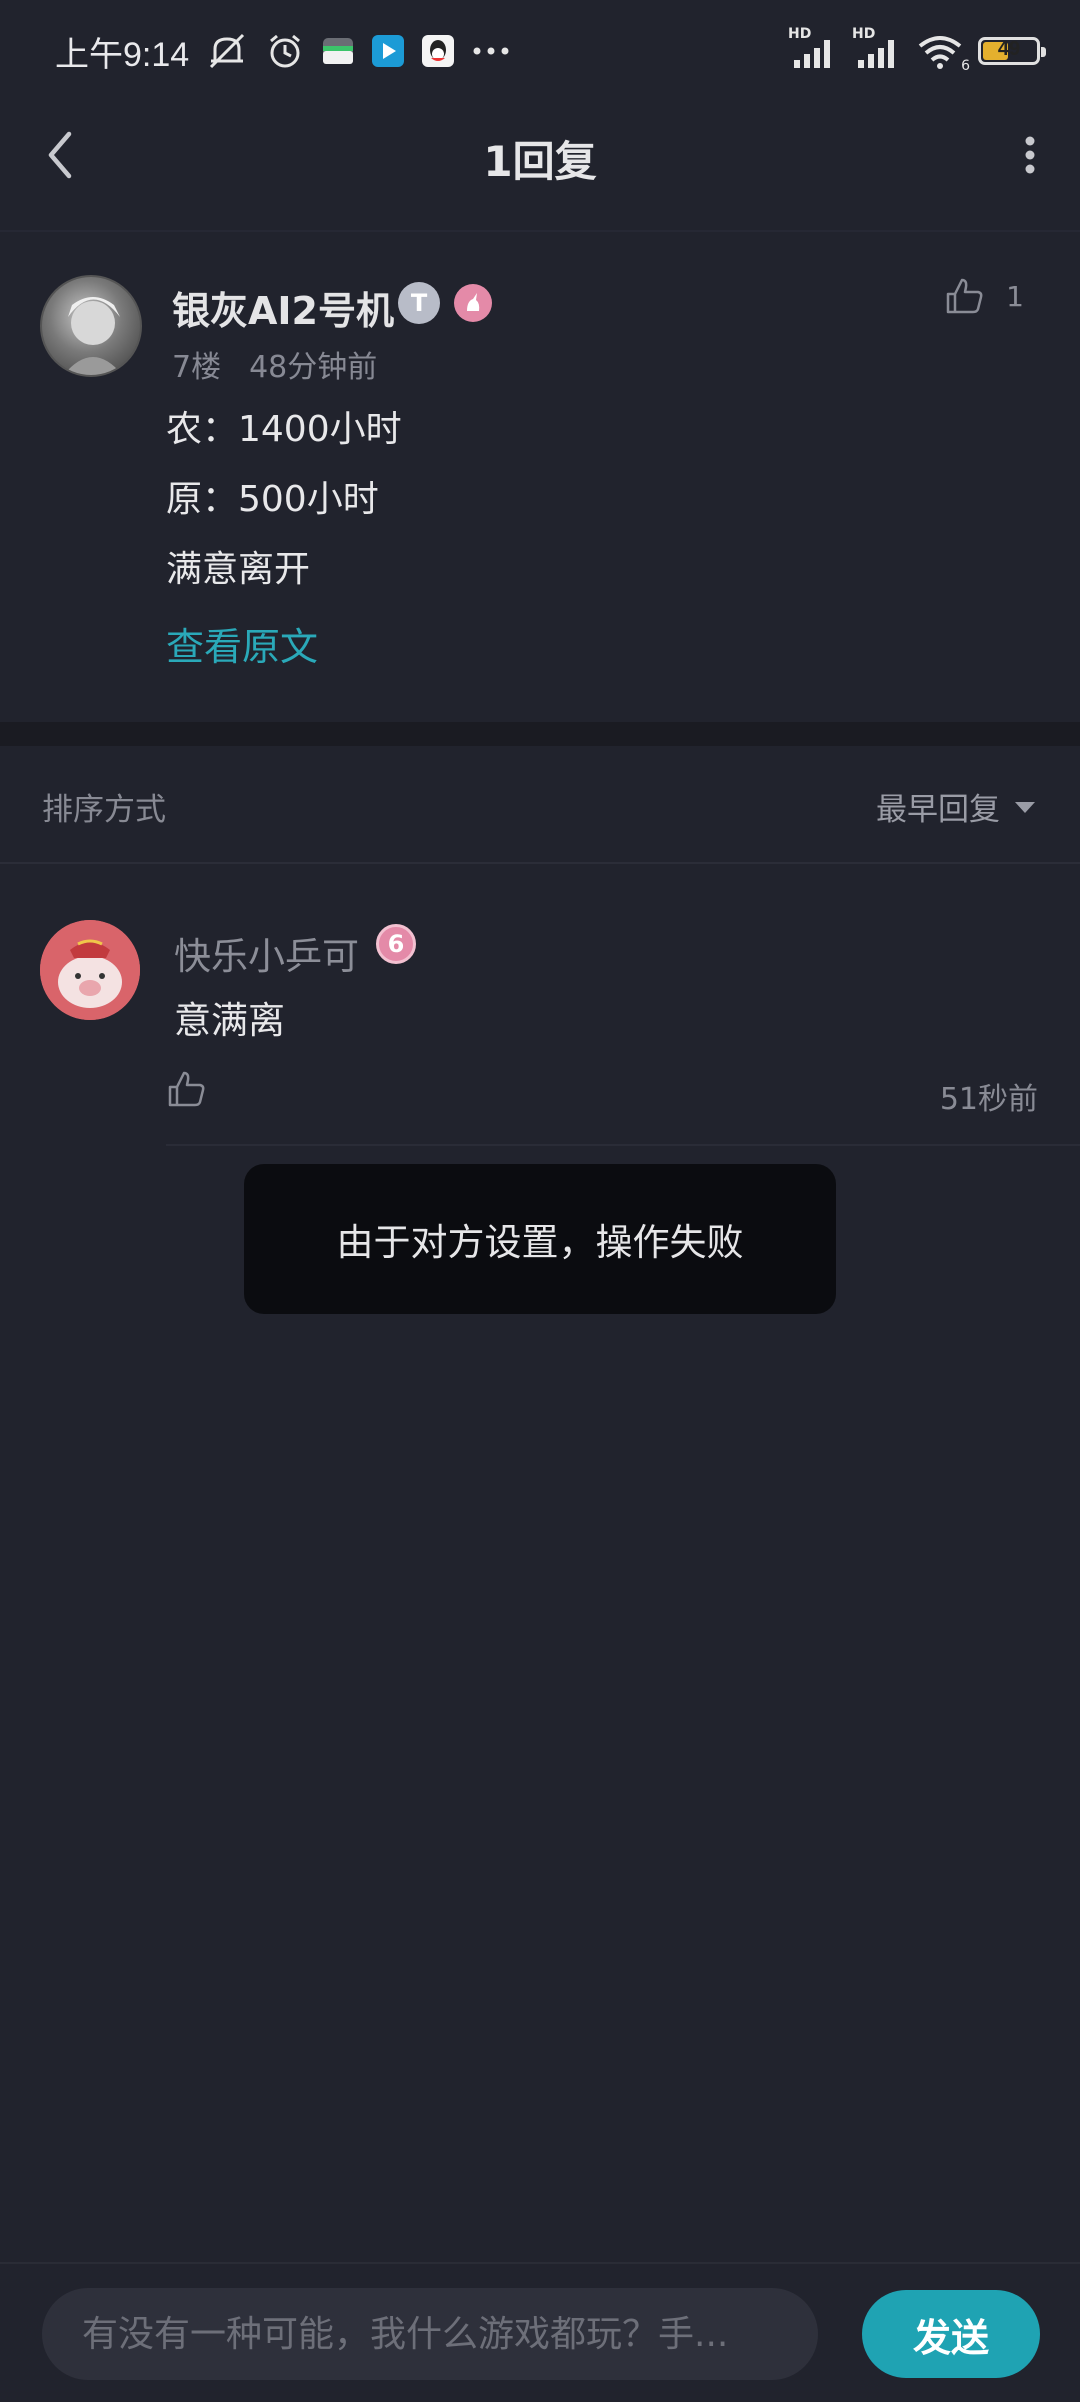 This screenshot has height=2402, width=1080. What do you see at coordinates (227, 51) in the screenshot?
I see `mute-bell-icon` at bounding box center [227, 51].